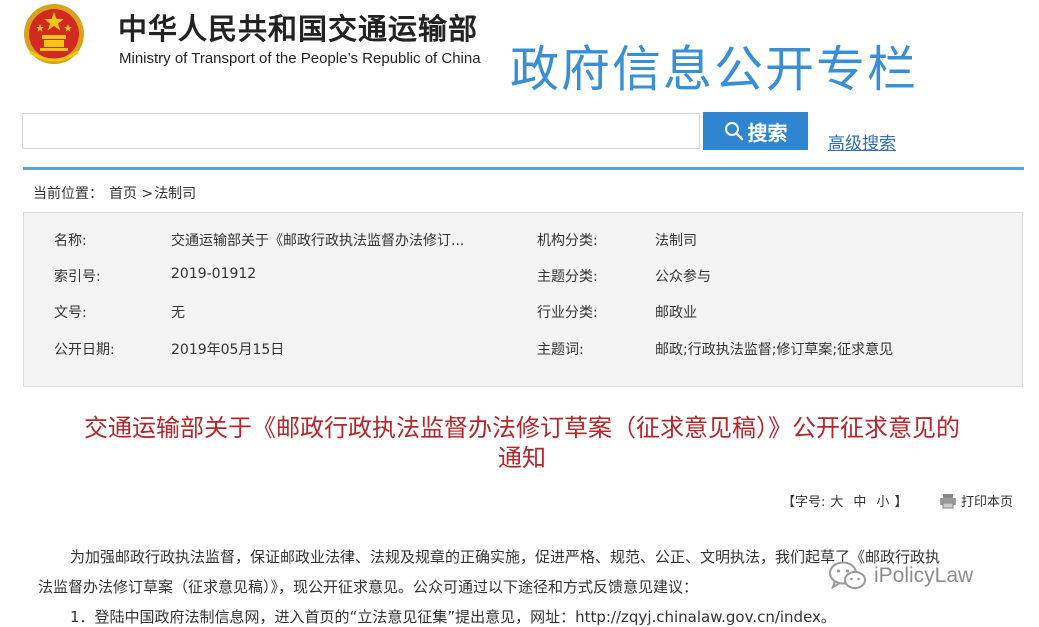 The height and width of the screenshot is (627, 1039). Describe the element at coordinates (560, 350) in the screenshot. I see `keywords-label: 主题词:` at that location.